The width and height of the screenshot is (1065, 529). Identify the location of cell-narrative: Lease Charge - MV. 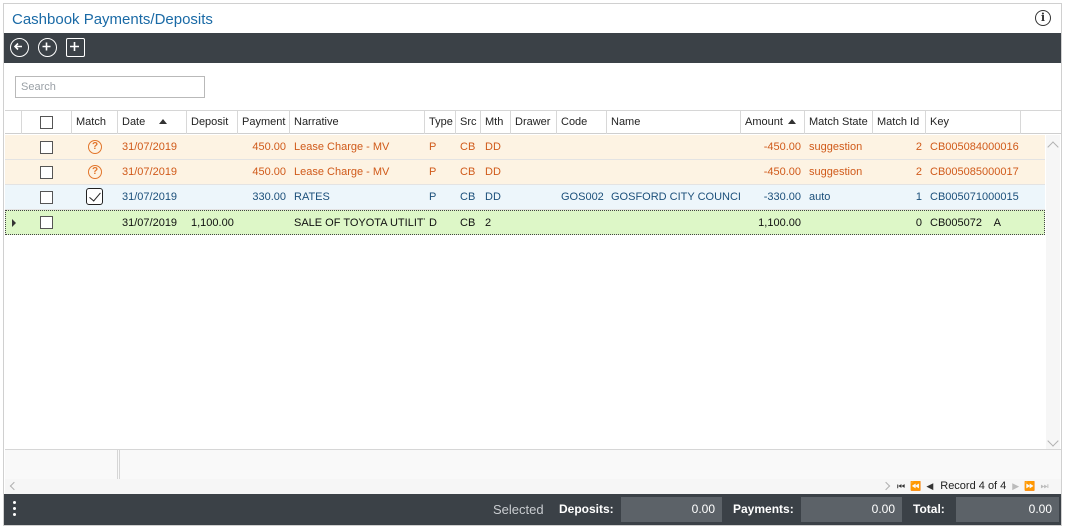
(342, 172).